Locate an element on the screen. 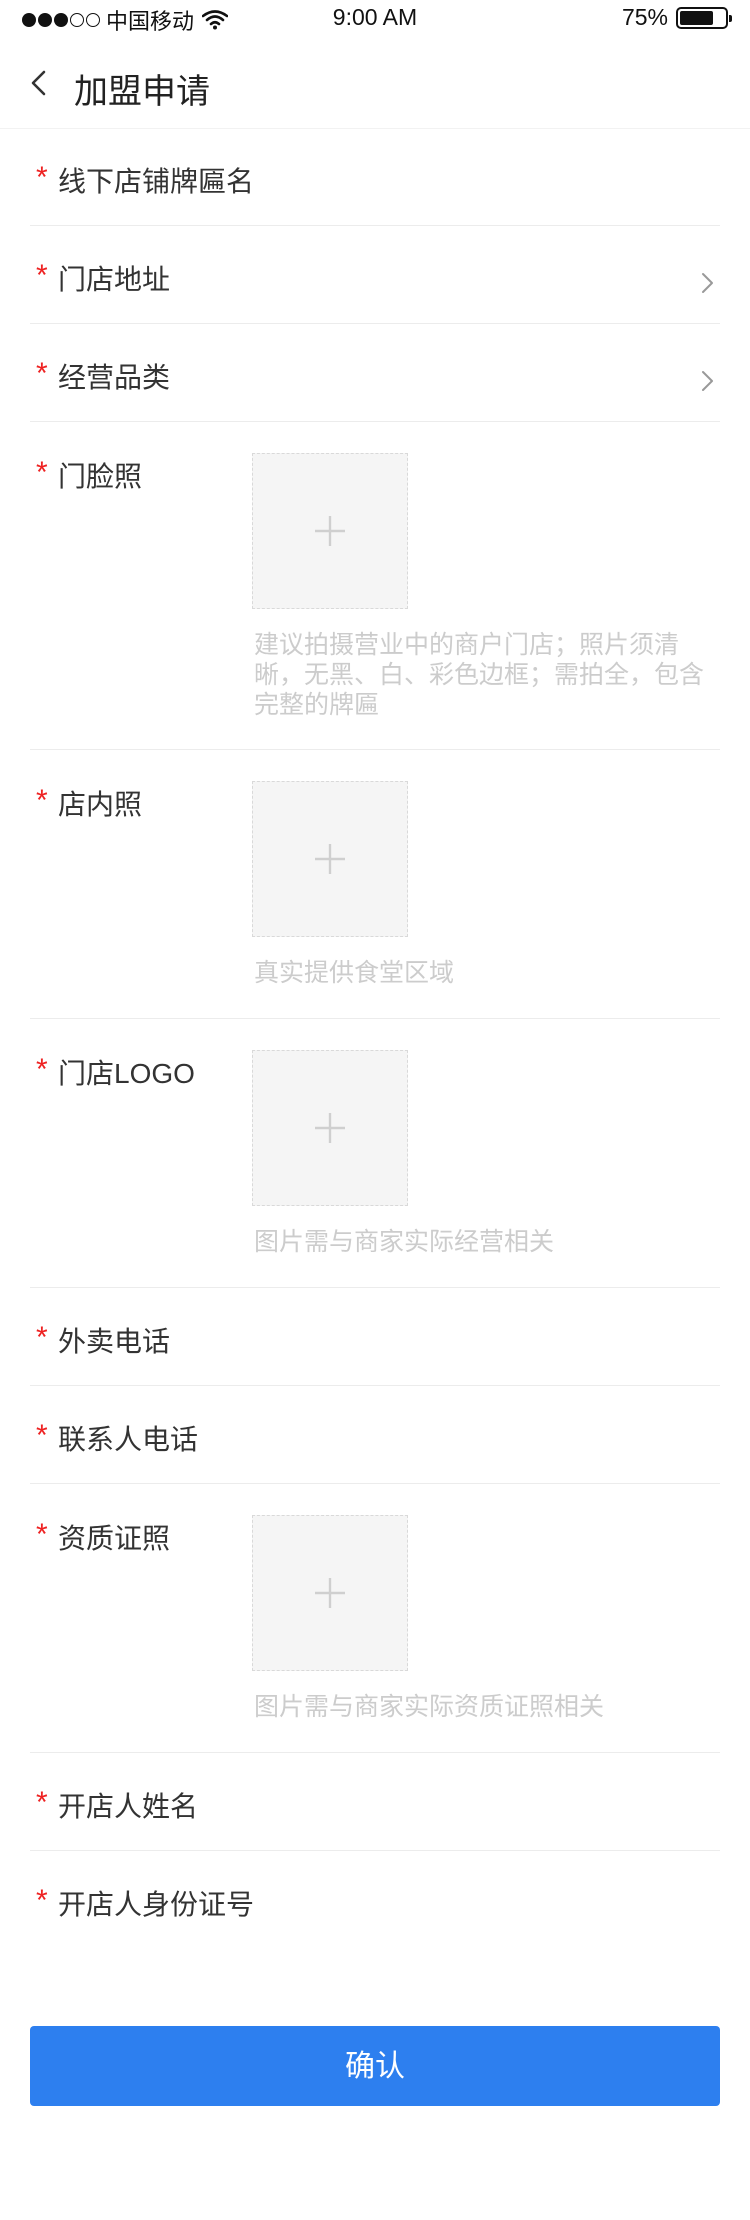  confirm-button: 确认 is located at coordinates (375, 2066).